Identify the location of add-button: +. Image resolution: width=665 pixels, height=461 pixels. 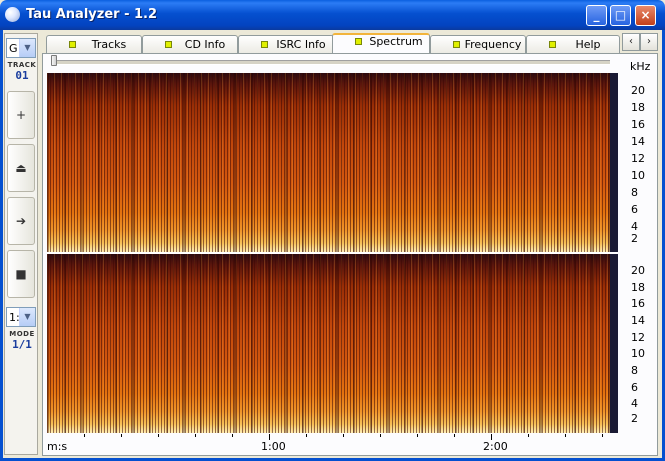
(21, 115).